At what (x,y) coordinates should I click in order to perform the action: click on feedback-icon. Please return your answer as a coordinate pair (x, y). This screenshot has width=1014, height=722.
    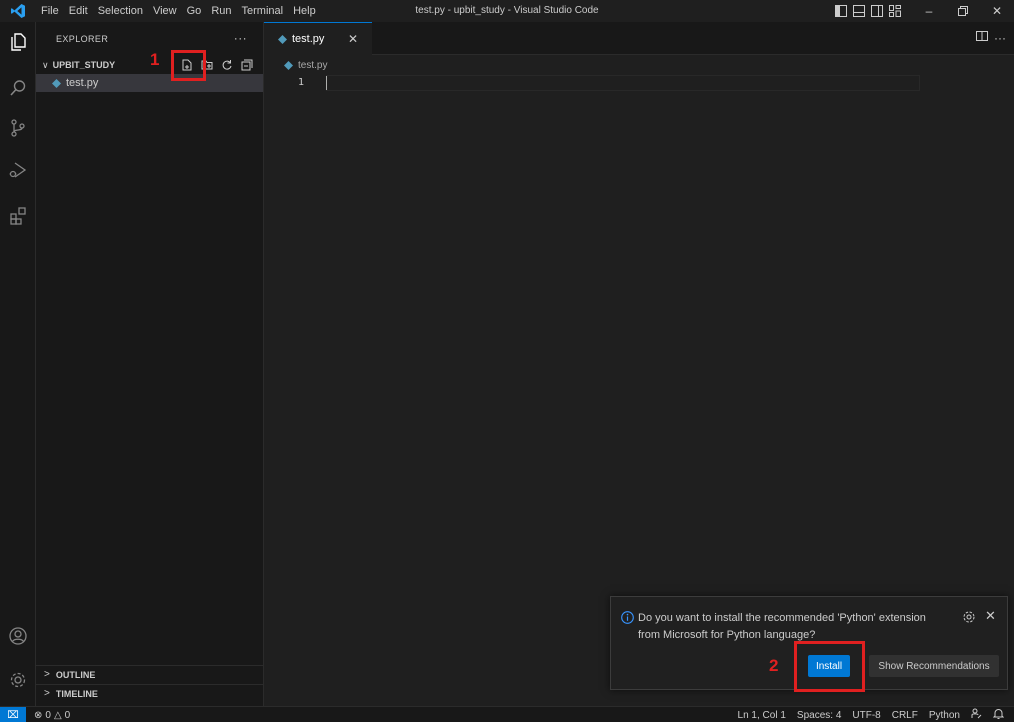
    Looking at the image, I should click on (976, 715).